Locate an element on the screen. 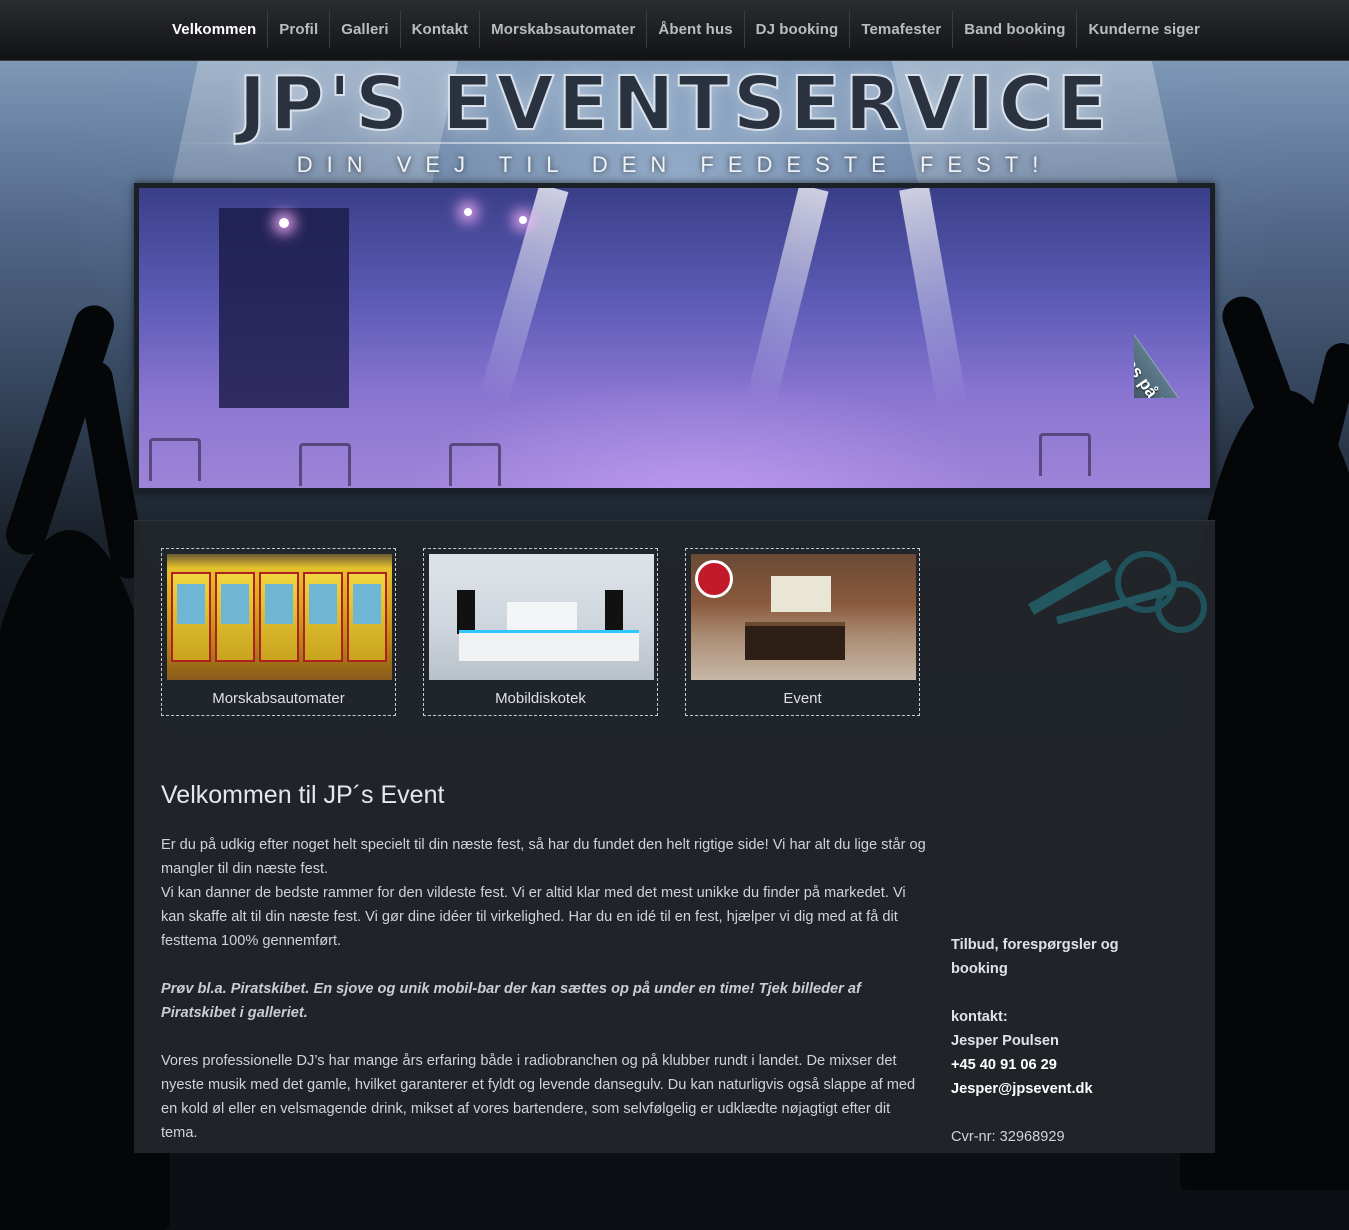  disco-photo is located at coordinates (541, 617).